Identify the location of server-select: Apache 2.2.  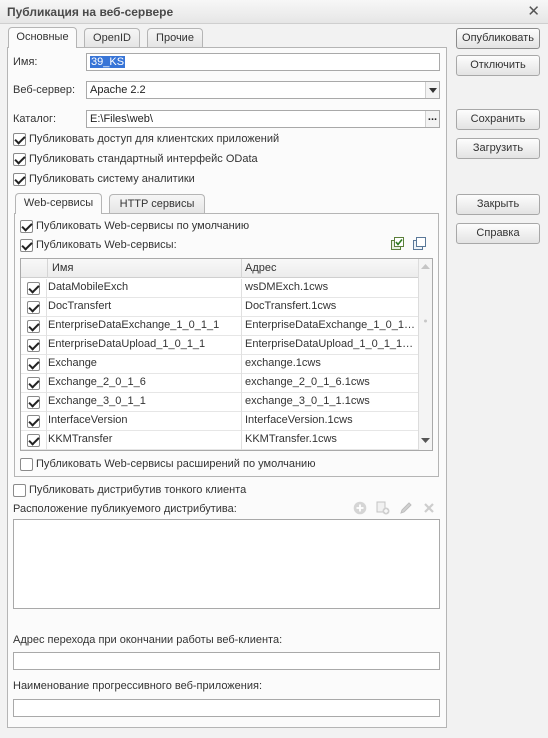
(263, 90).